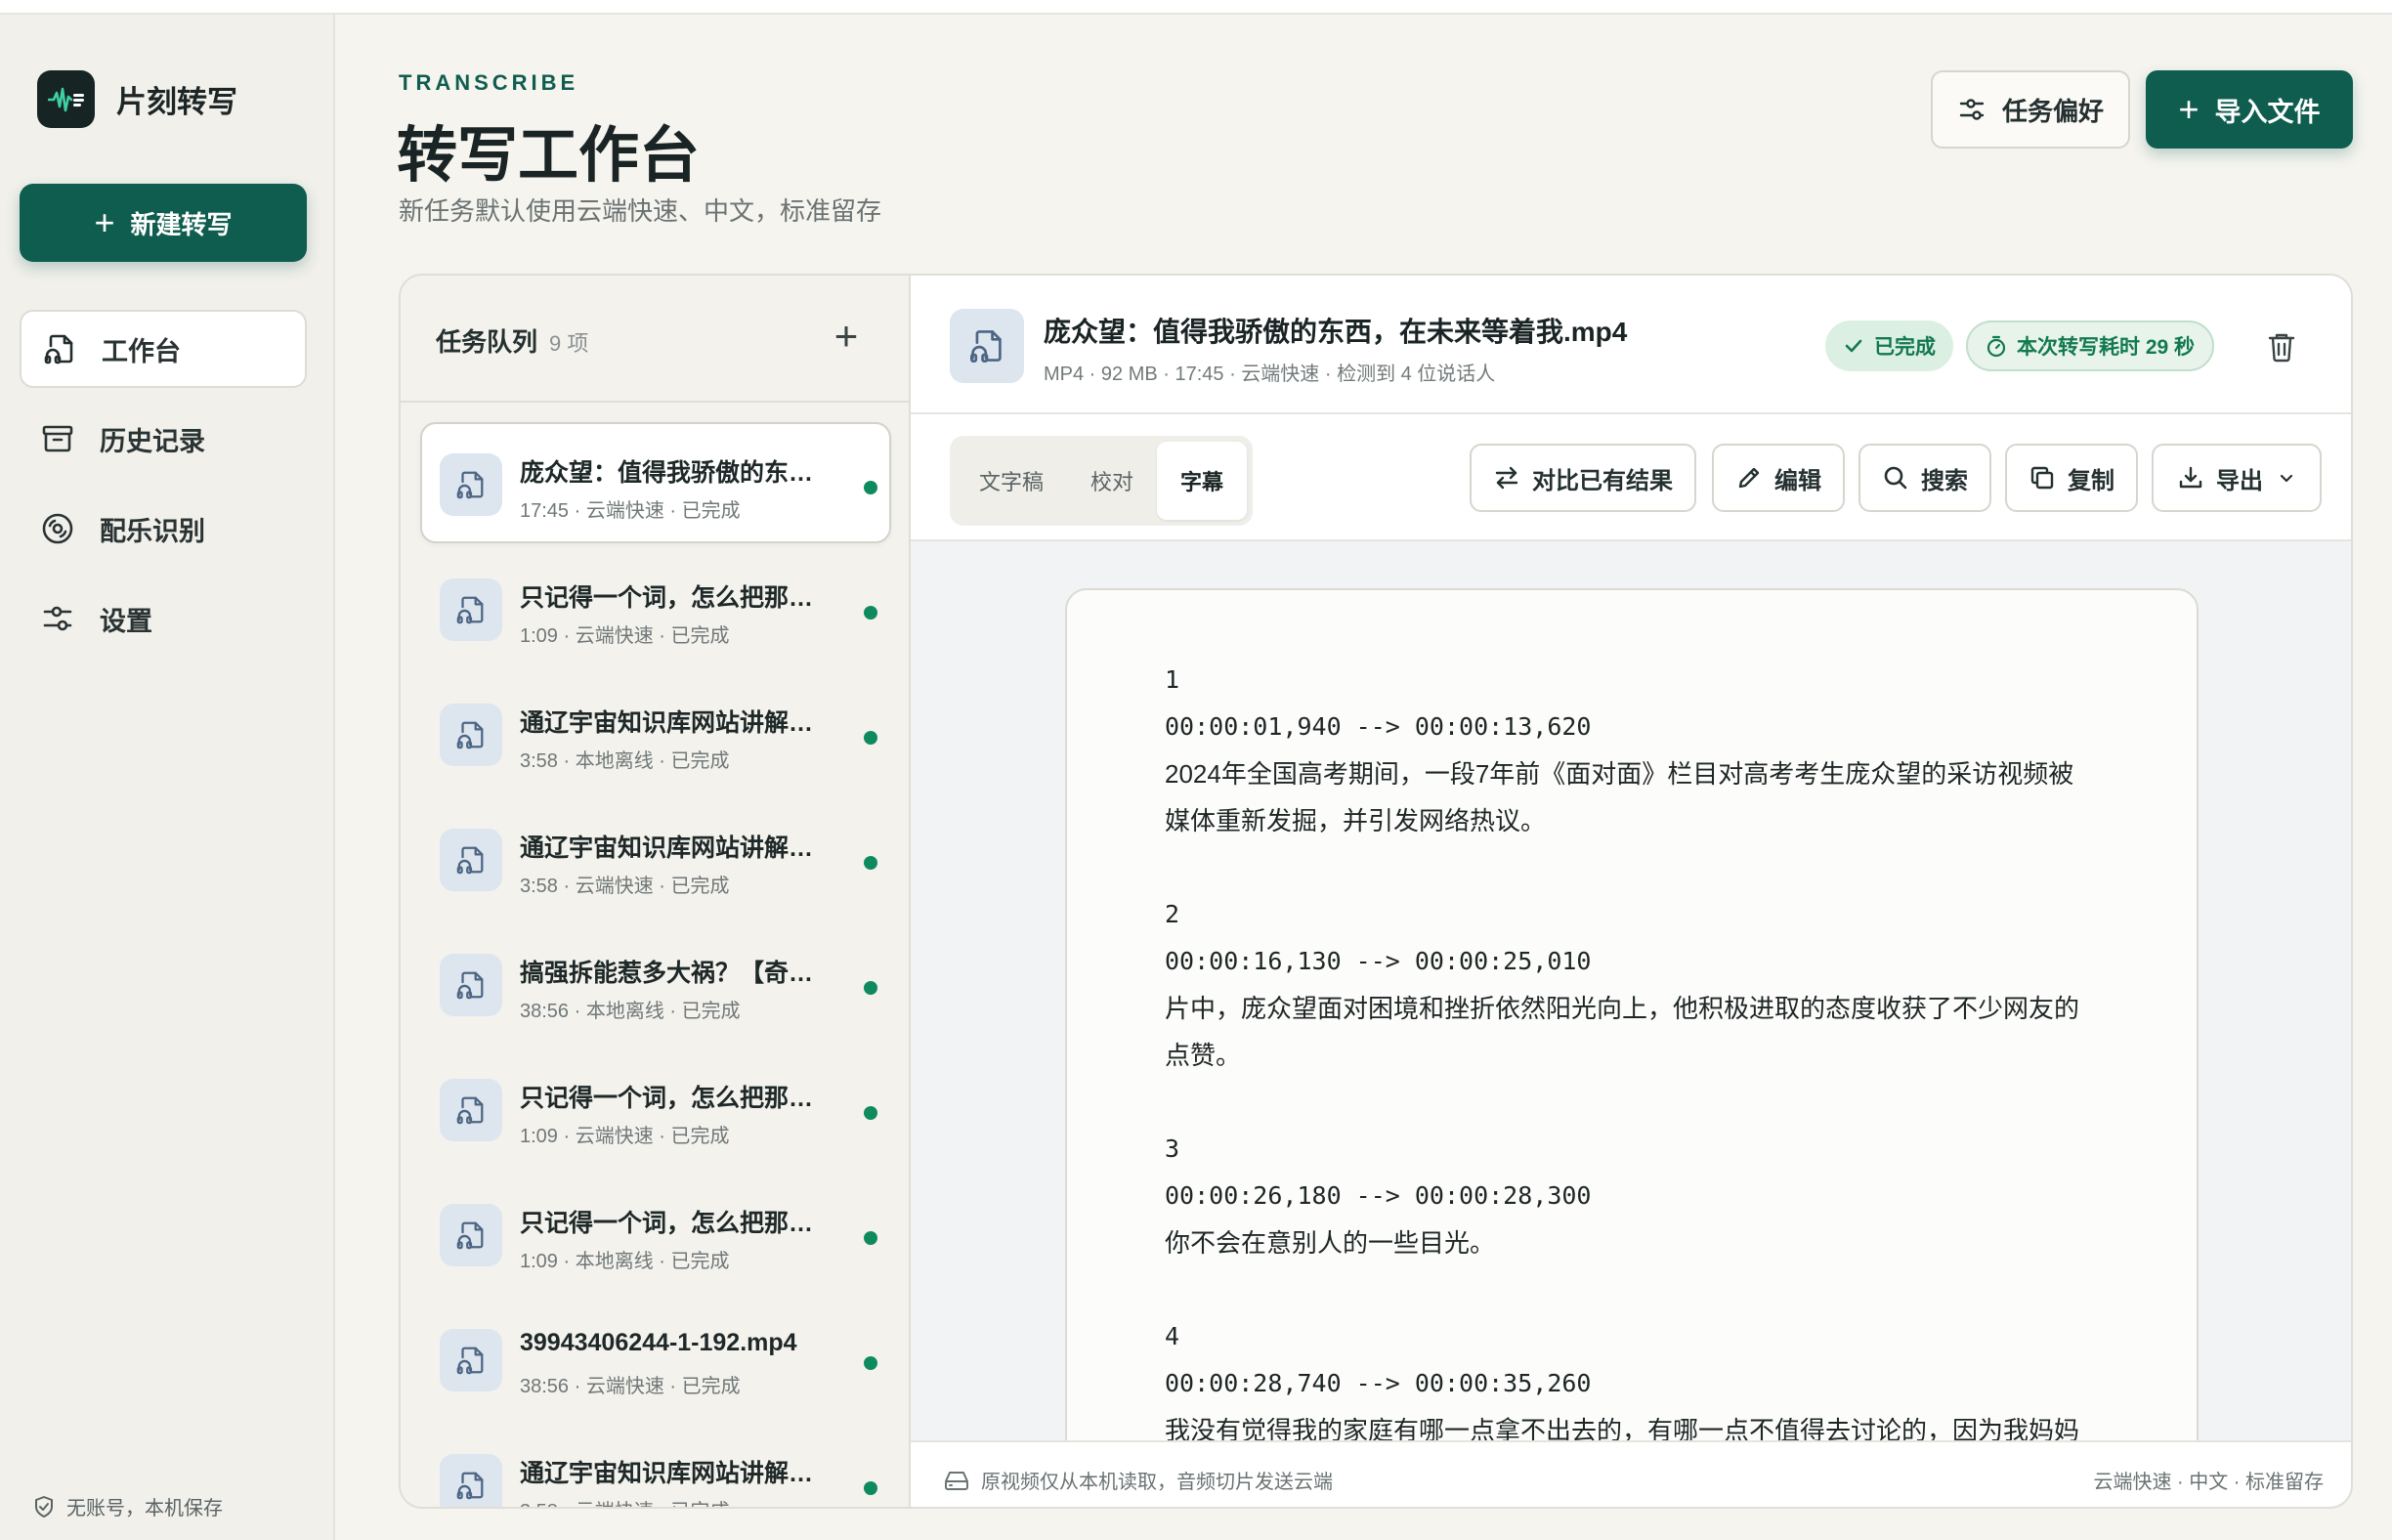 The width and height of the screenshot is (2392, 1540). Describe the element at coordinates (640, 211) in the screenshot. I see `page-subtitle: 新任务默认使用云端快速、中文，标准留存` at that location.